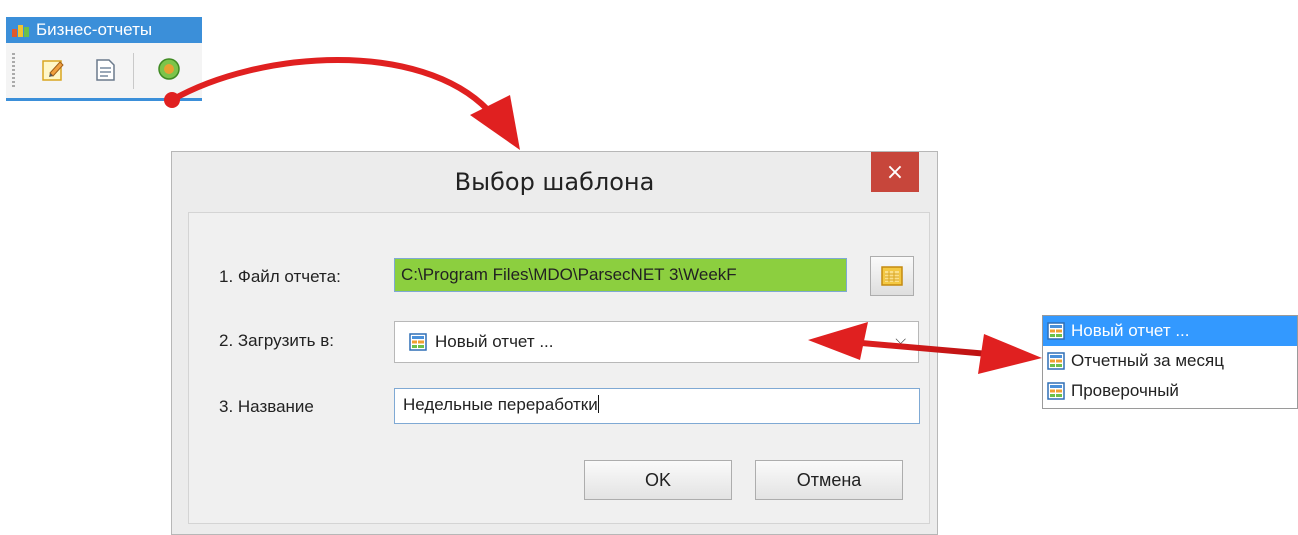  I want to click on text-caret, so click(598, 404).